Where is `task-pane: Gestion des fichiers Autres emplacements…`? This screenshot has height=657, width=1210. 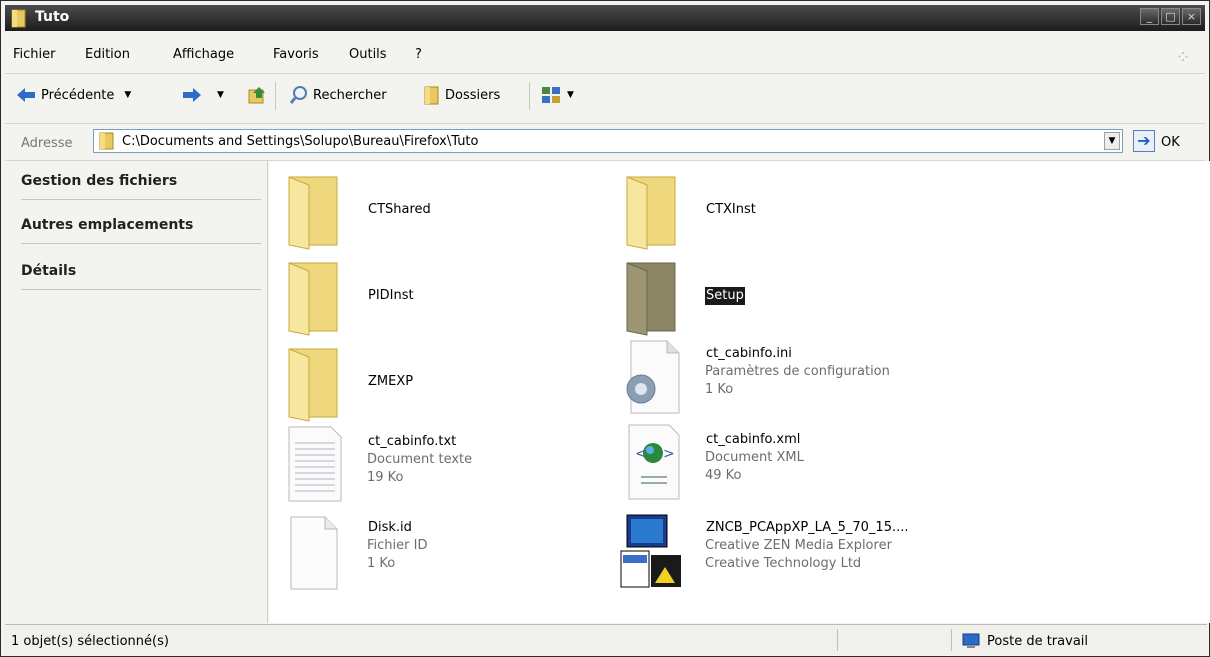 task-pane: Gestion des fichiers Autres emplacements… is located at coordinates (140, 392).